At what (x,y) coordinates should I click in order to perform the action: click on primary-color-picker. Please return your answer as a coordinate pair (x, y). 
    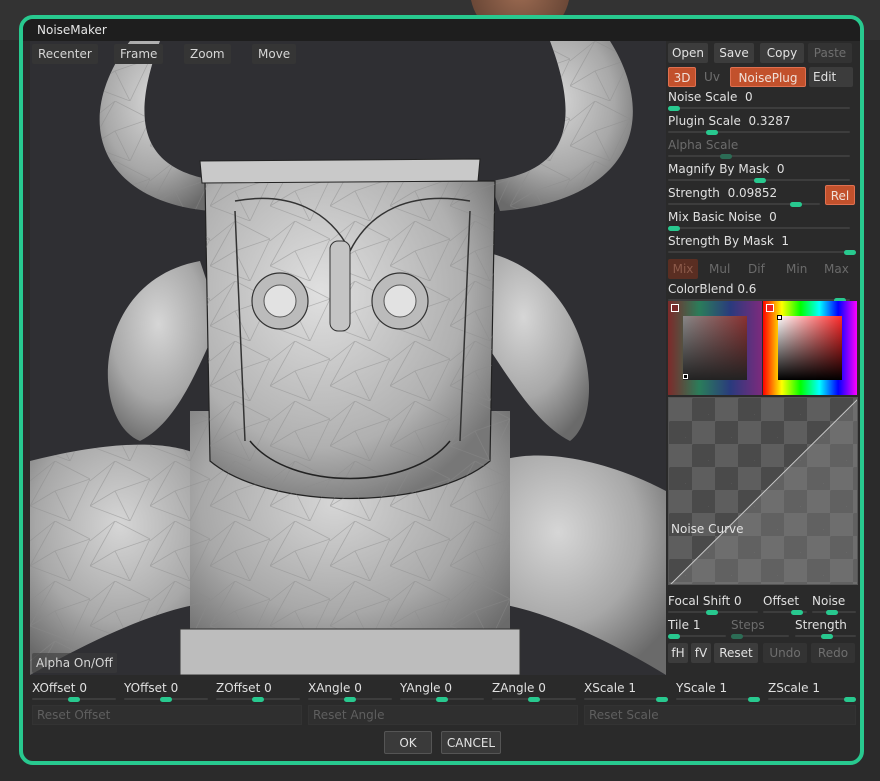
    Looking at the image, I should click on (810, 348).